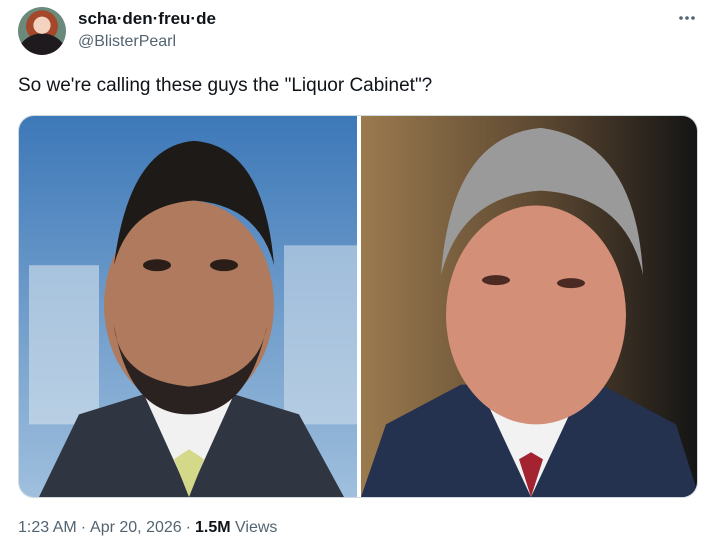  I want to click on tweet-time: 1:23 AM, so click(47, 527).